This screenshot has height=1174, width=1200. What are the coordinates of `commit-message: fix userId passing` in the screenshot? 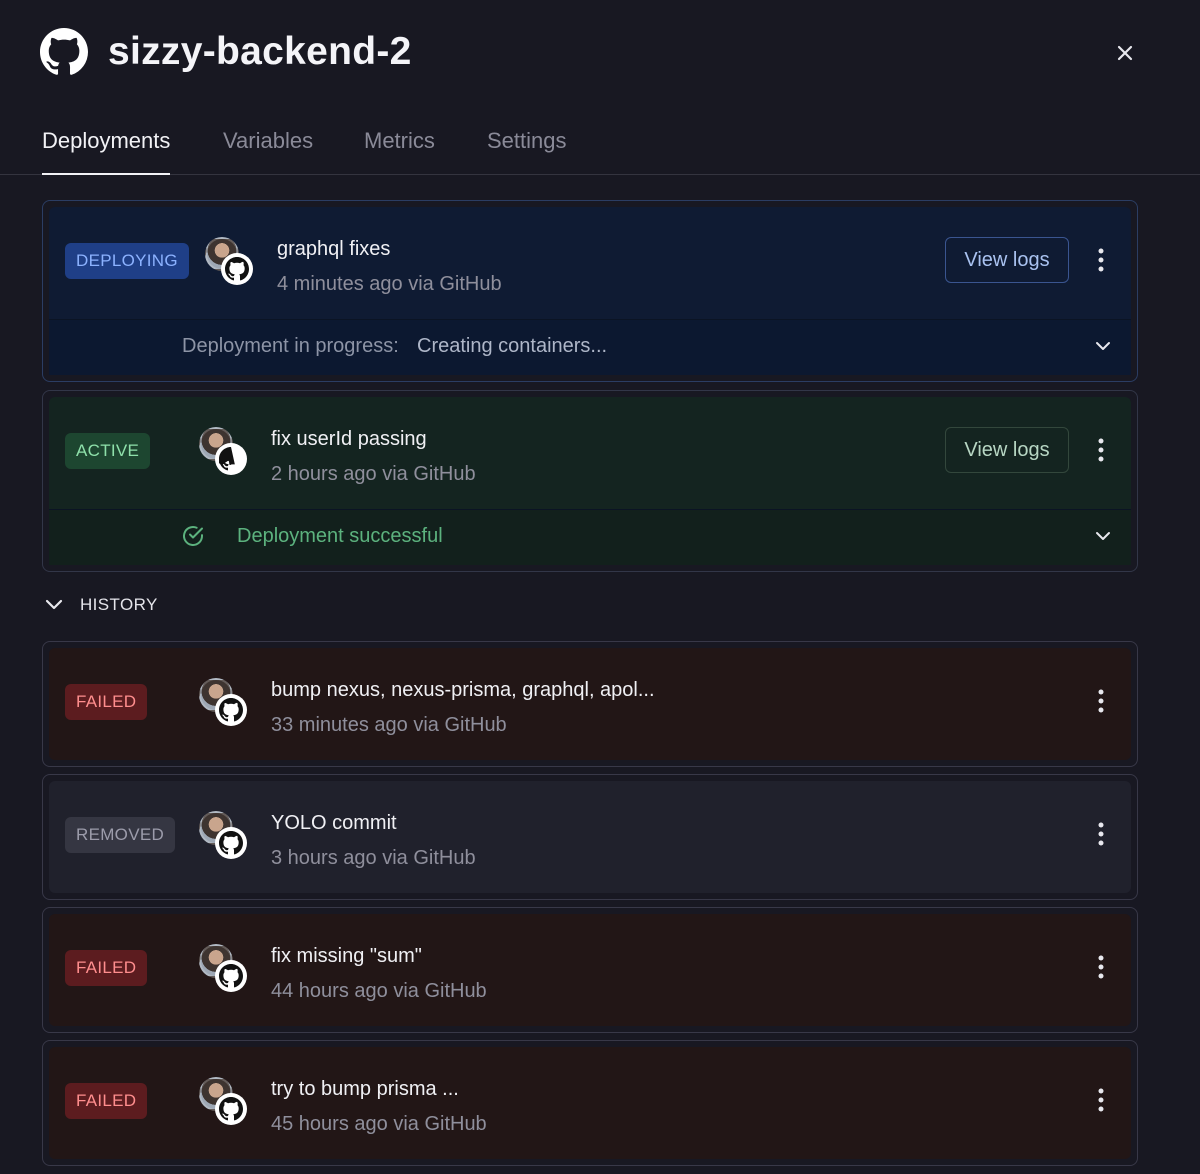 It's located at (349, 439).